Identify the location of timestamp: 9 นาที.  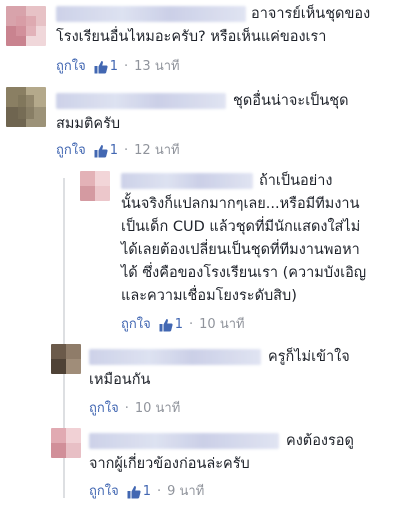
(185, 492).